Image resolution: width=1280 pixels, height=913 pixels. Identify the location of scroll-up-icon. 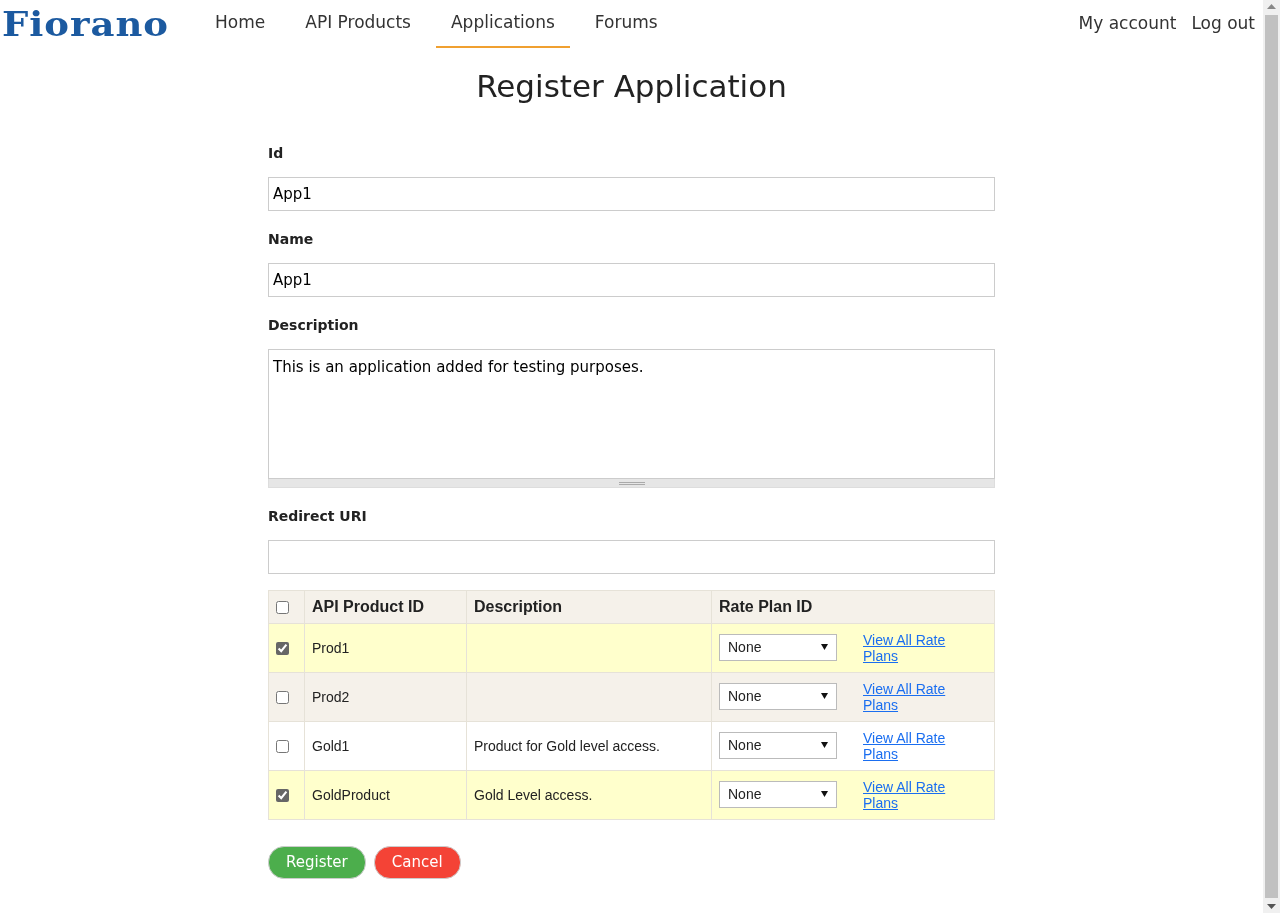
(1271, 6).